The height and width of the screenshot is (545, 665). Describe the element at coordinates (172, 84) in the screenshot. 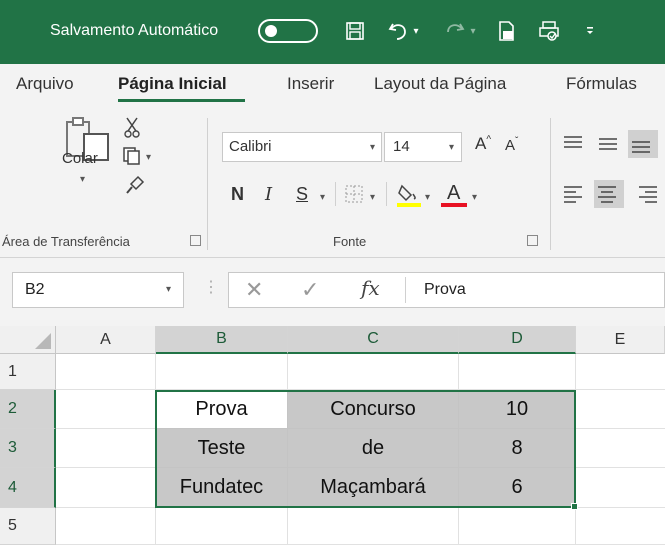

I see `tab-pagina-inicial: Página Inicial` at that location.